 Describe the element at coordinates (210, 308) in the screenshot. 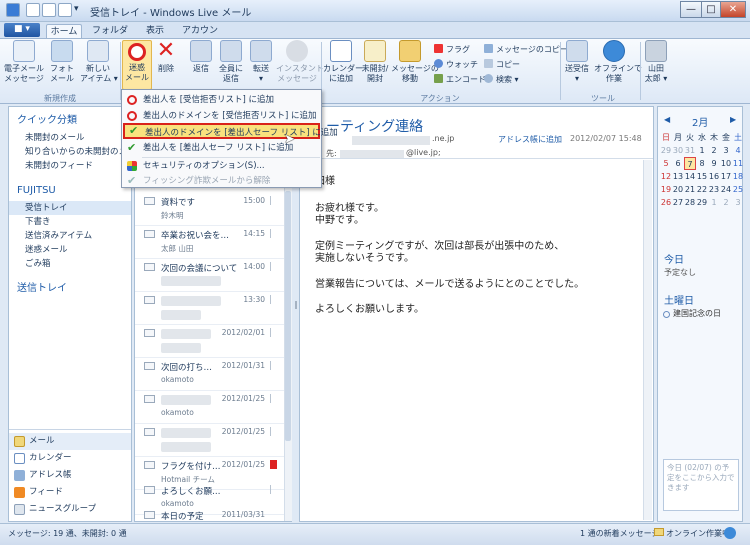

I see `list-item: 13:30` at that location.